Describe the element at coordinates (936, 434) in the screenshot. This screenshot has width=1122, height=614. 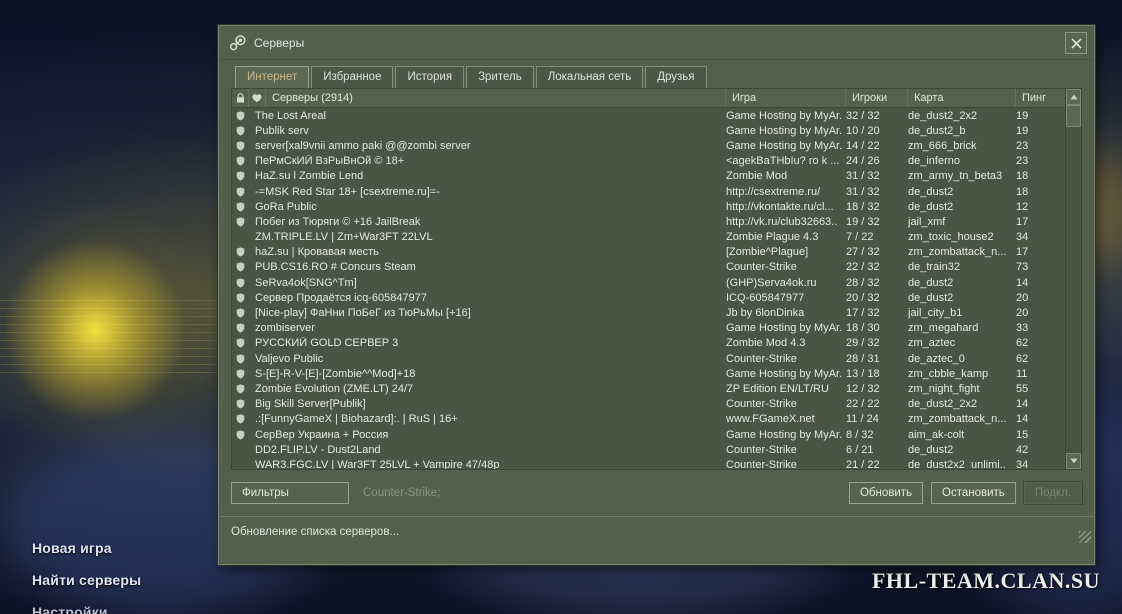
I see `row-map: aim_ak-colt` at that location.